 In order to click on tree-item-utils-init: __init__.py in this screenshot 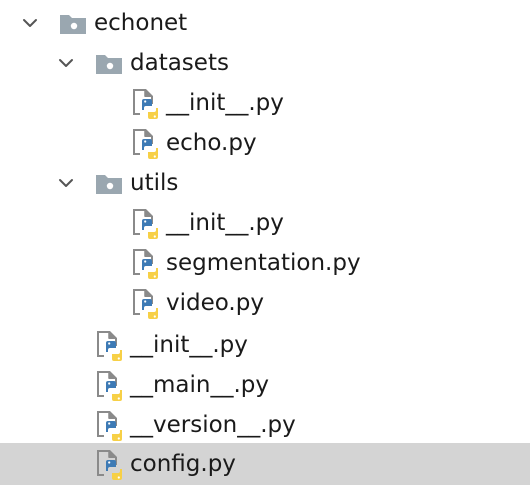, I will do `click(265, 223)`.